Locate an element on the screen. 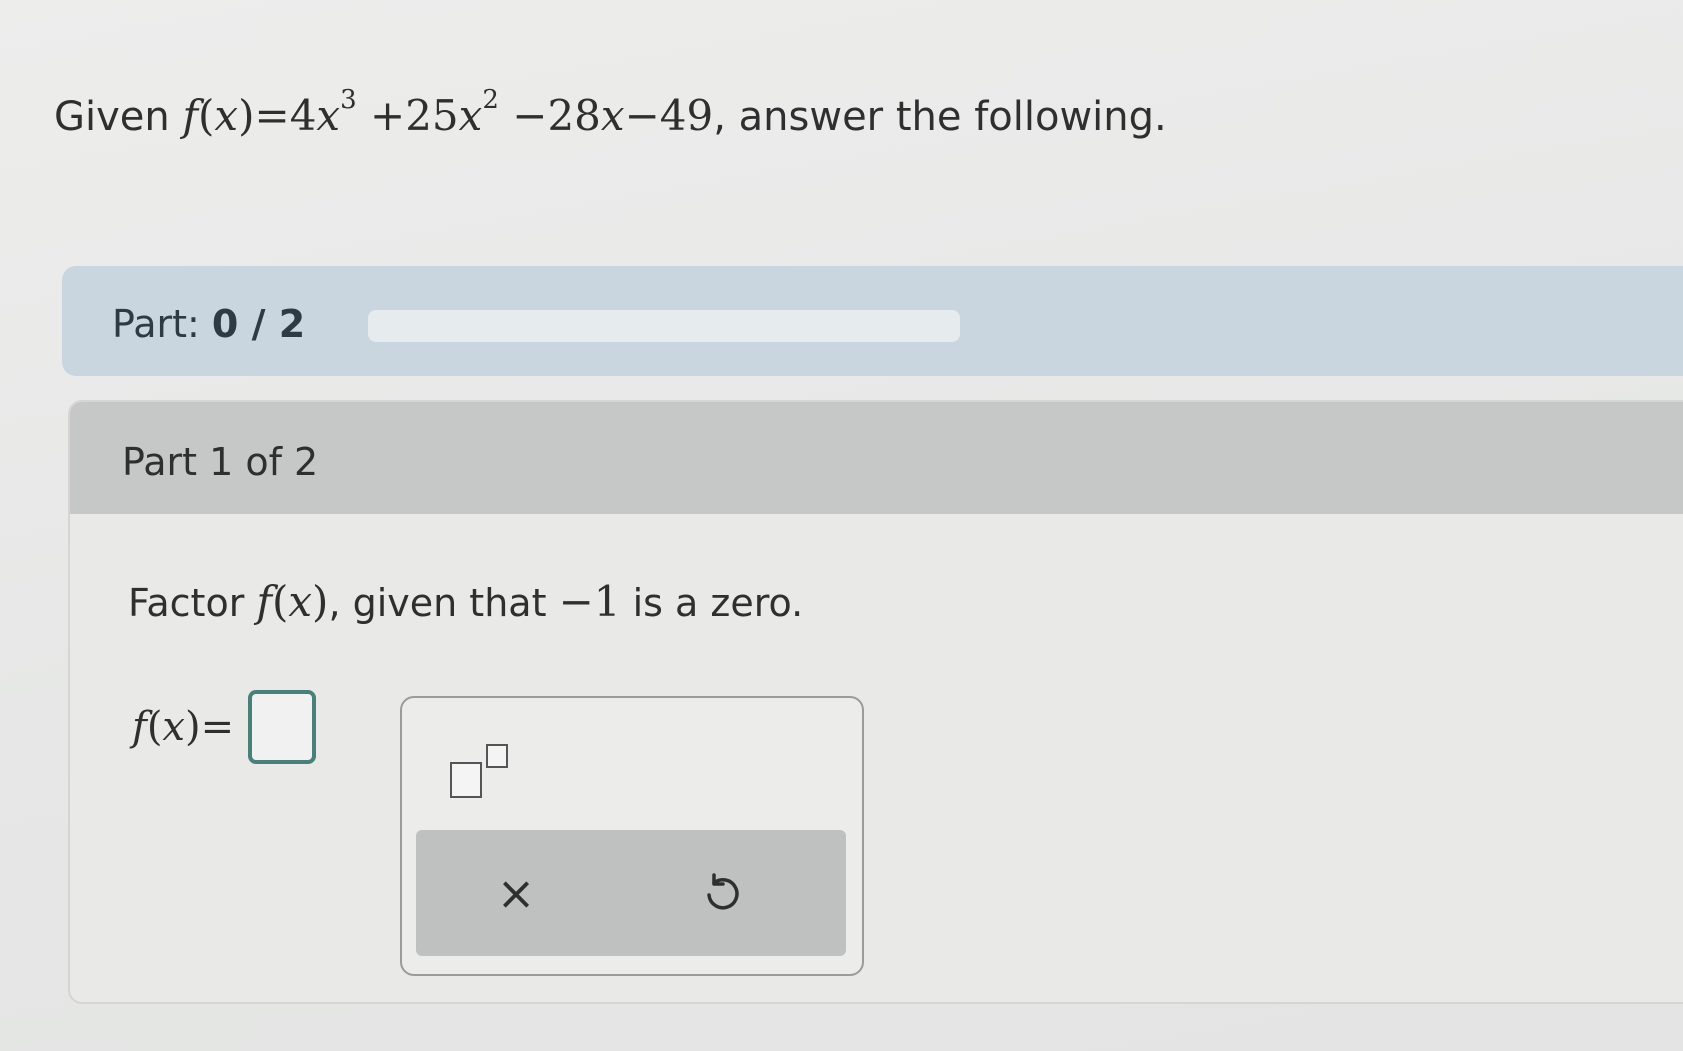  clear-button: × is located at coordinates (516, 893).